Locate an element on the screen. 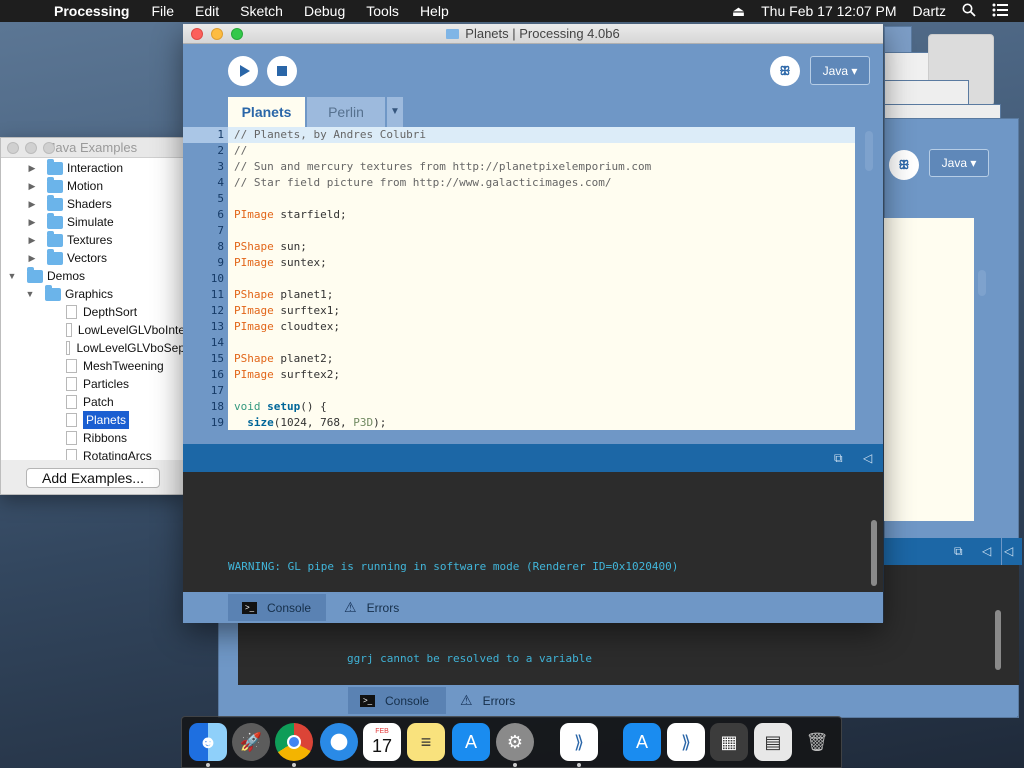 The image size is (1024, 768). notes-icon: ≡ is located at coordinates (426, 742).